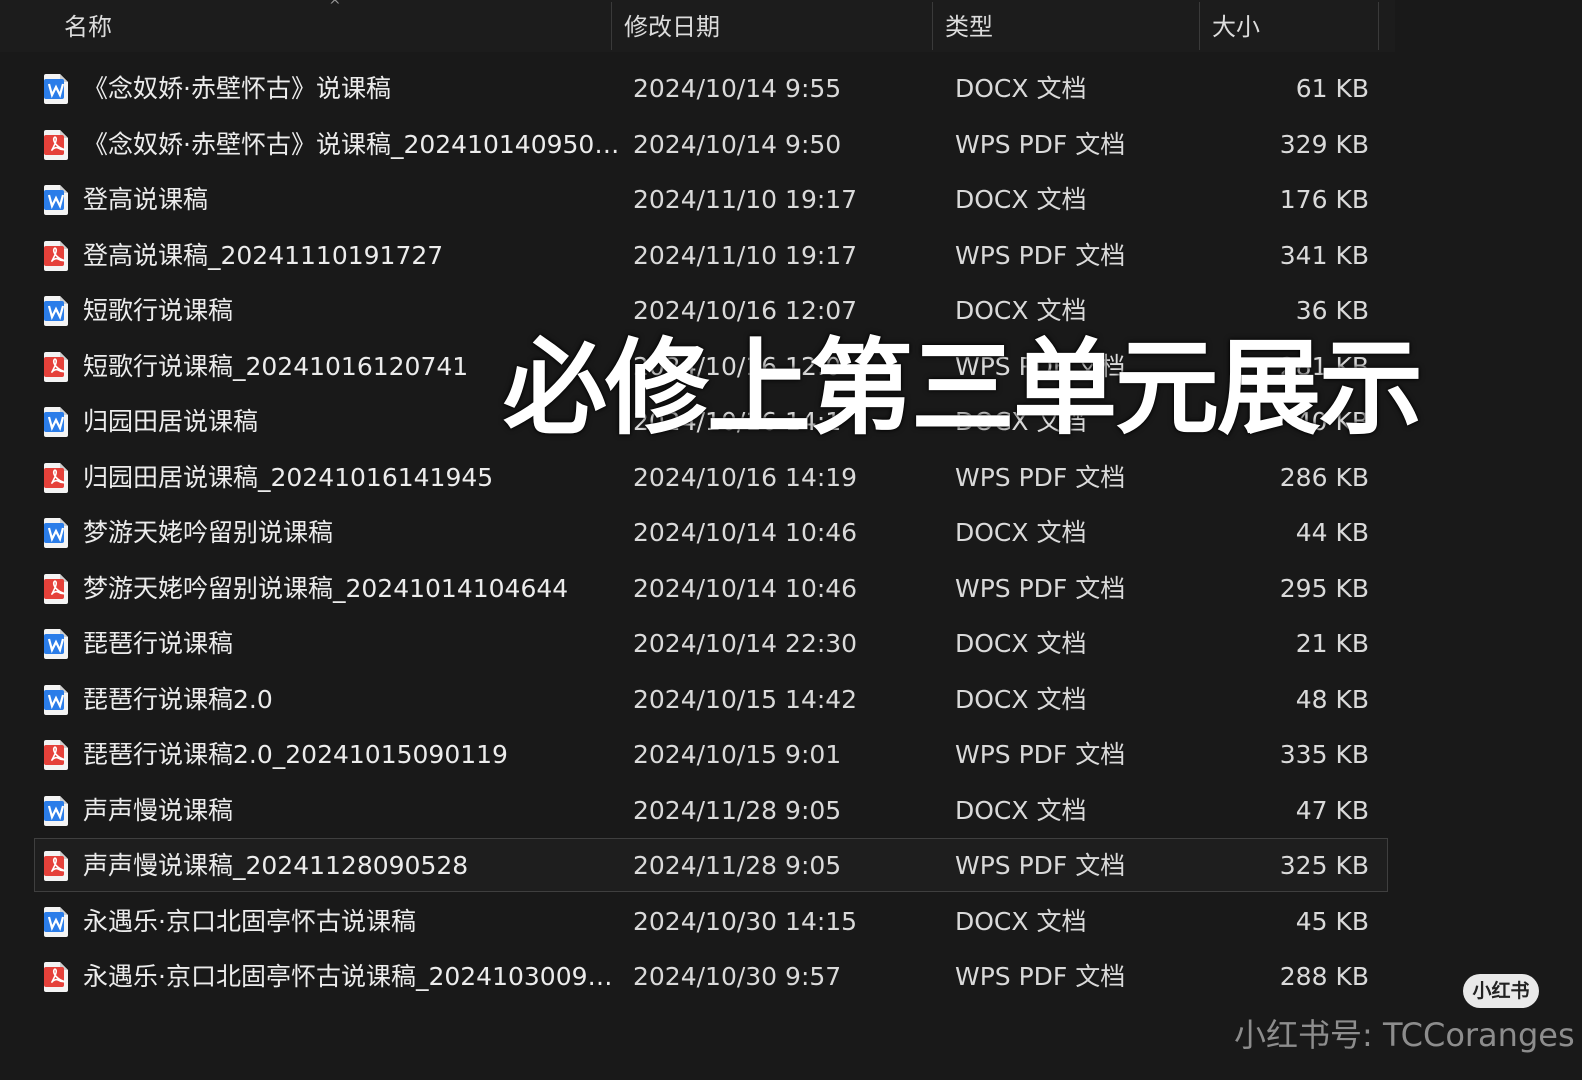  What do you see at coordinates (276, 865) in the screenshot?
I see `file-name: 声声慢说课稿_20241128090528` at bounding box center [276, 865].